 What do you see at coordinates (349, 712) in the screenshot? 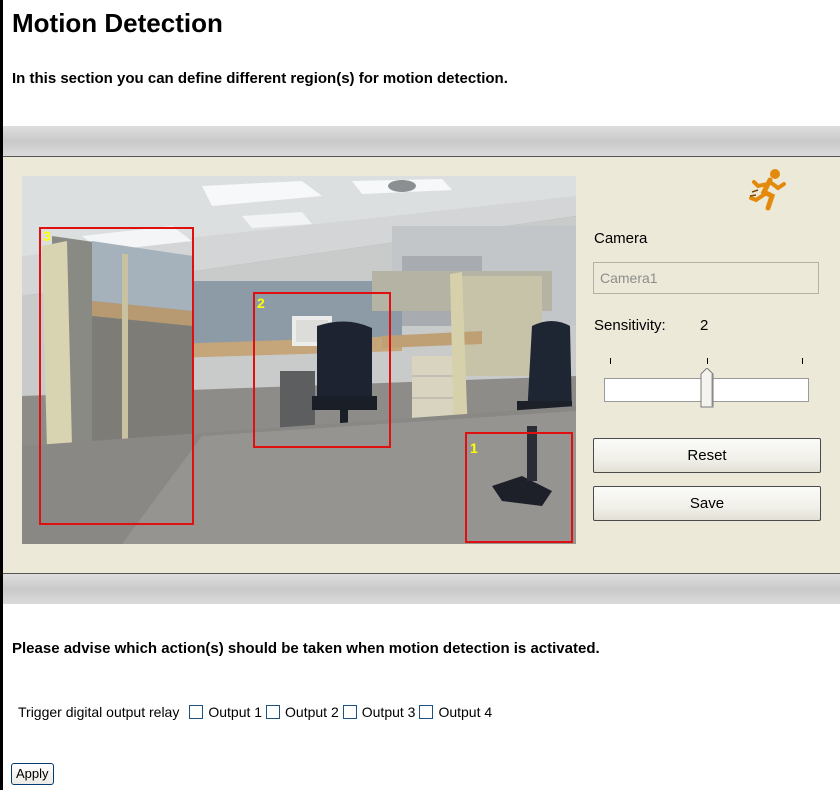
I see `output-3-checkbox` at bounding box center [349, 712].